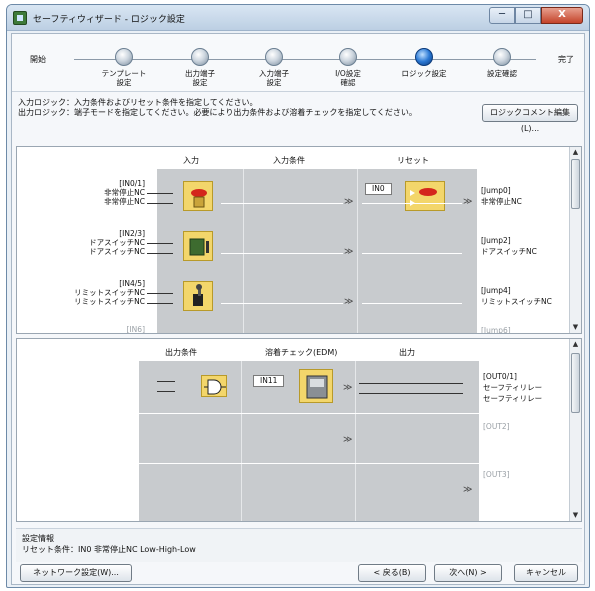 This screenshot has width=595, height=591. Describe the element at coordinates (392, 573) in the screenshot. I see `back-button: < 戻る(B)` at that location.